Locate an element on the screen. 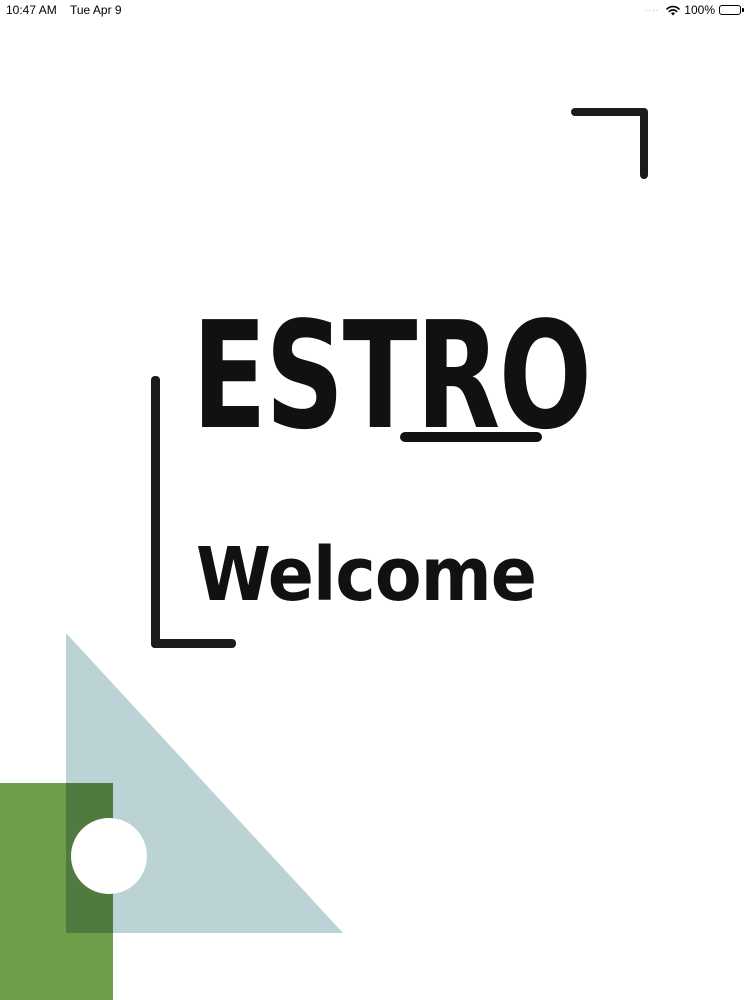 The height and width of the screenshot is (1000, 750). wifi-icon is located at coordinates (673, 10).